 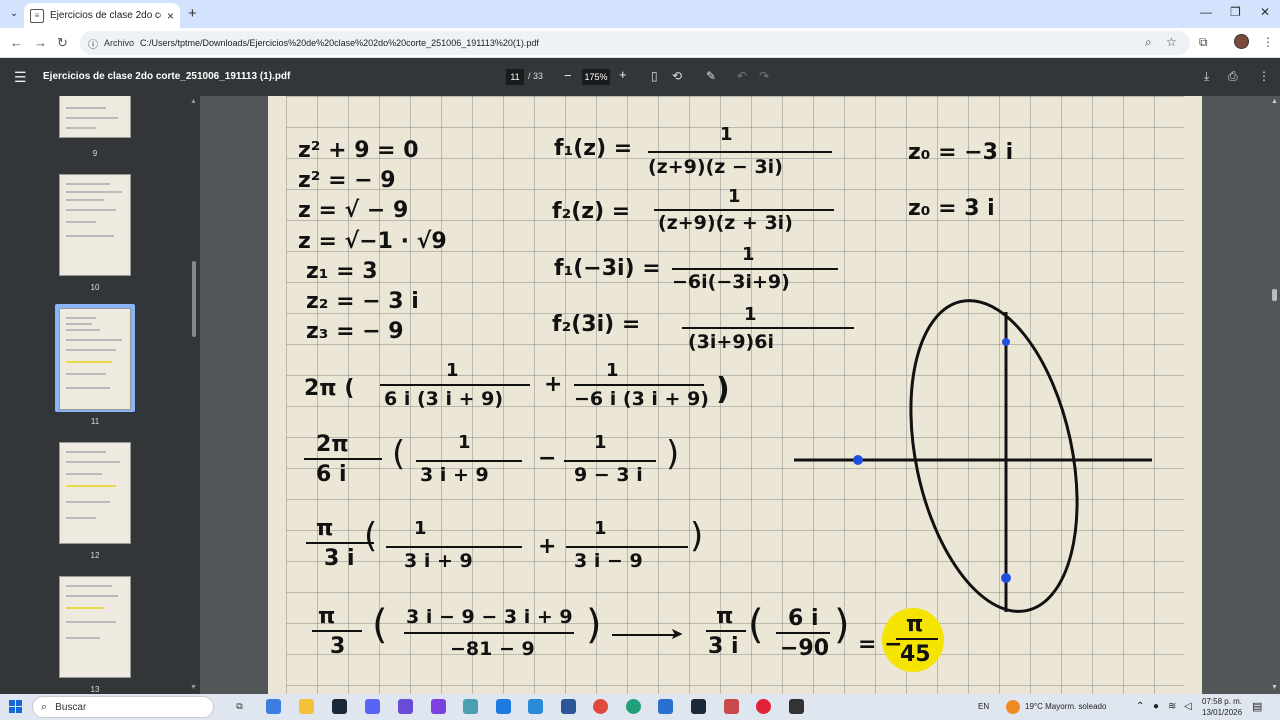 I want to click on taskbar-search: ⌕ Buscar, so click(x=123, y=707).